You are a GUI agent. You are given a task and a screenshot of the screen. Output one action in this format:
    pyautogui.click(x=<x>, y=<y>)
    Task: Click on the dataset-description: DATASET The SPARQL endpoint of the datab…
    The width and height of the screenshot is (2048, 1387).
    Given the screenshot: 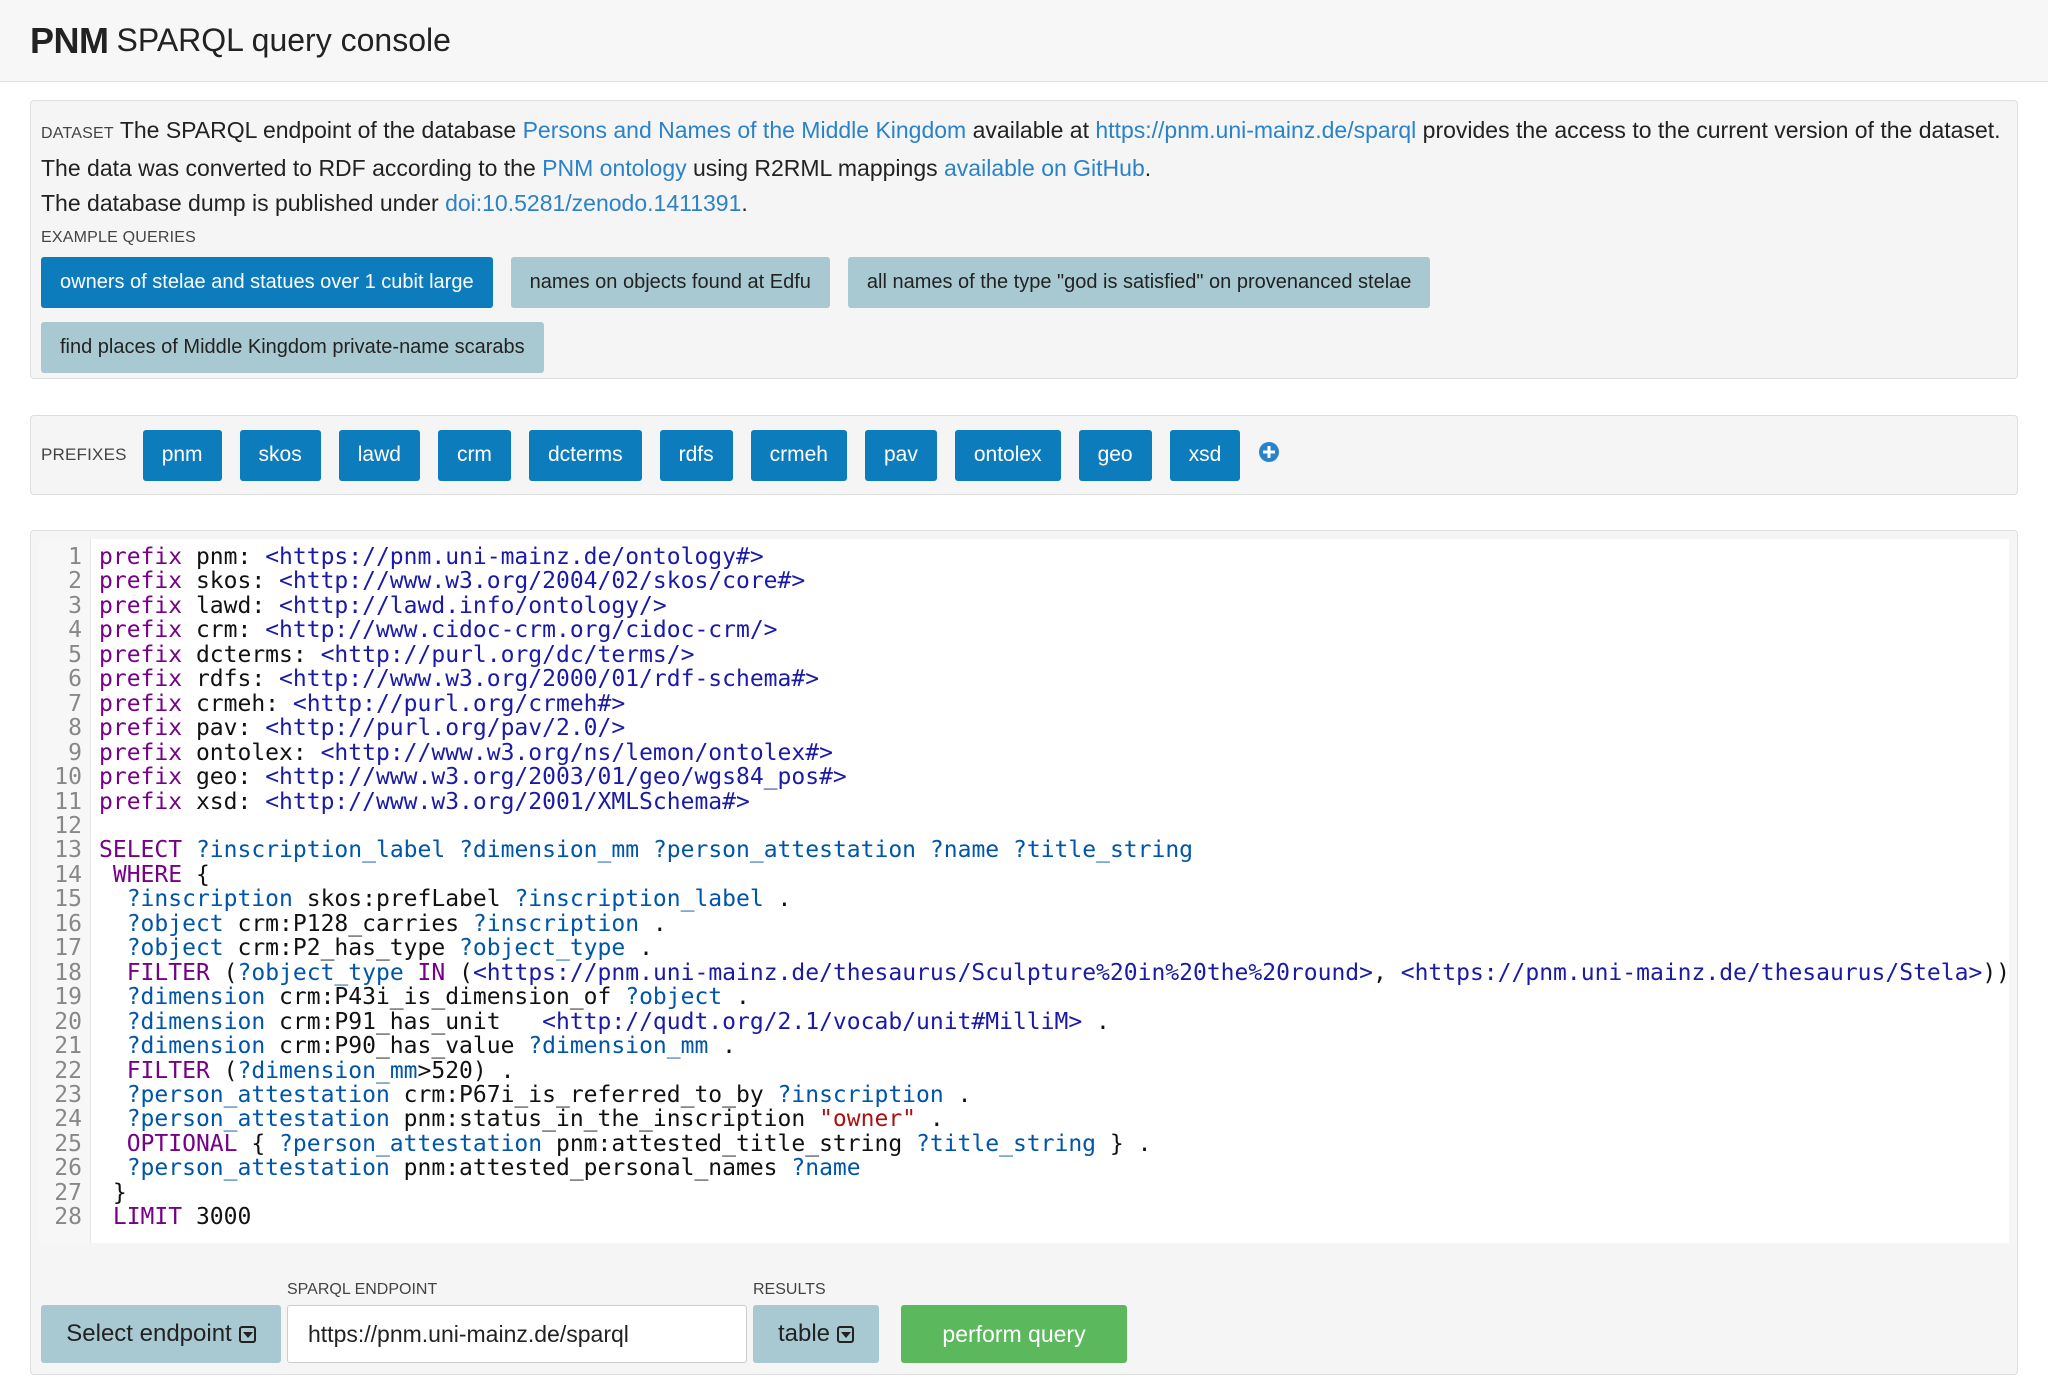 What is the action you would take?
    pyautogui.click(x=1021, y=166)
    